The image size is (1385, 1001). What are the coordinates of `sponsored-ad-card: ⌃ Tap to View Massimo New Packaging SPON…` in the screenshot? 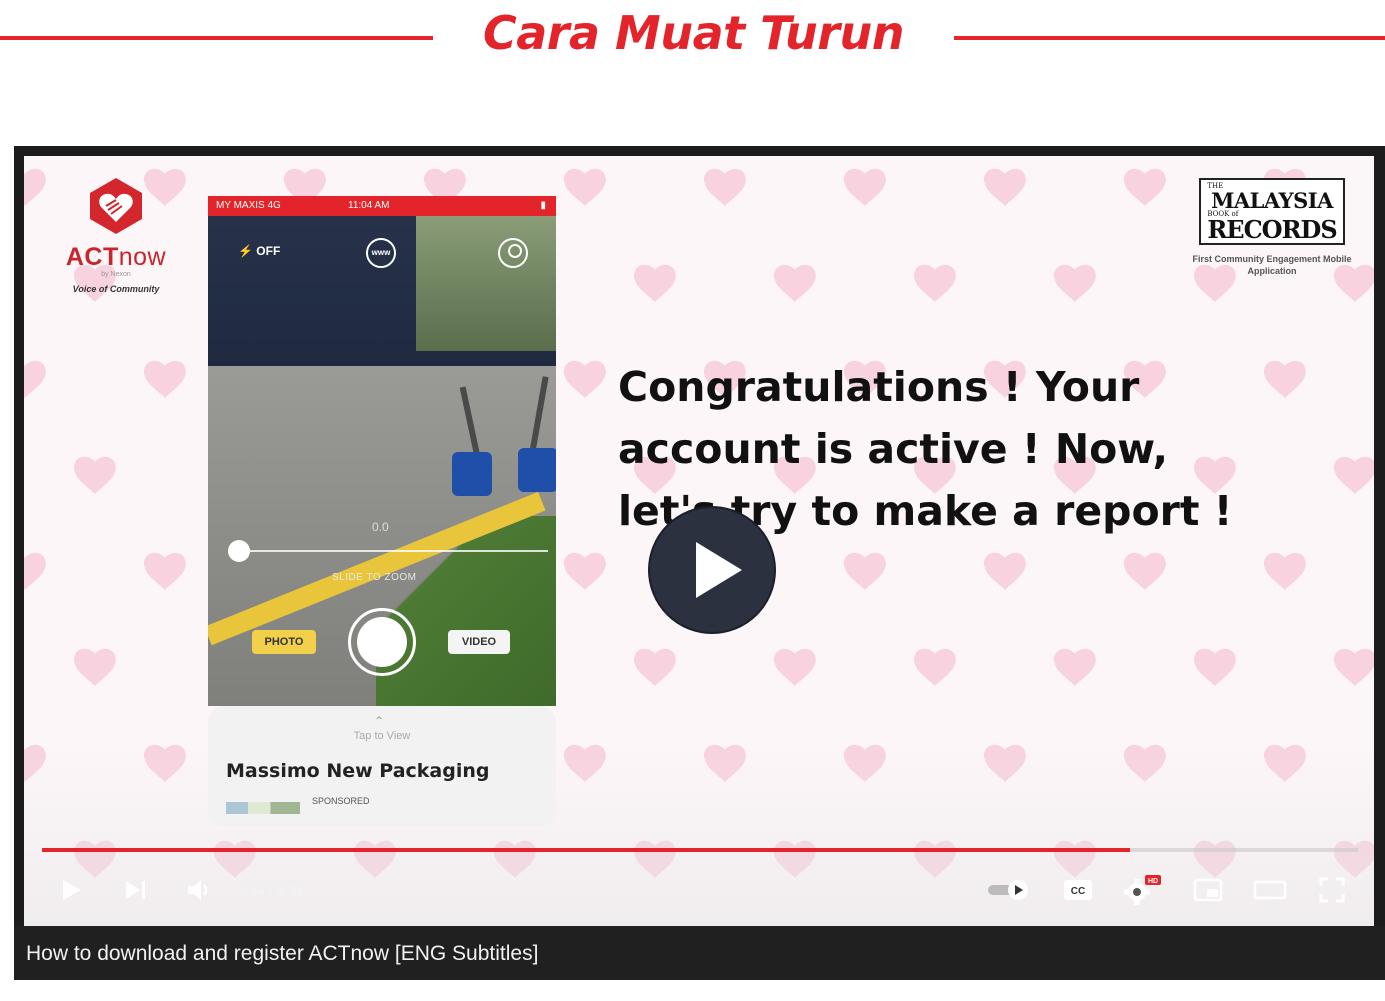 It's located at (382, 766).